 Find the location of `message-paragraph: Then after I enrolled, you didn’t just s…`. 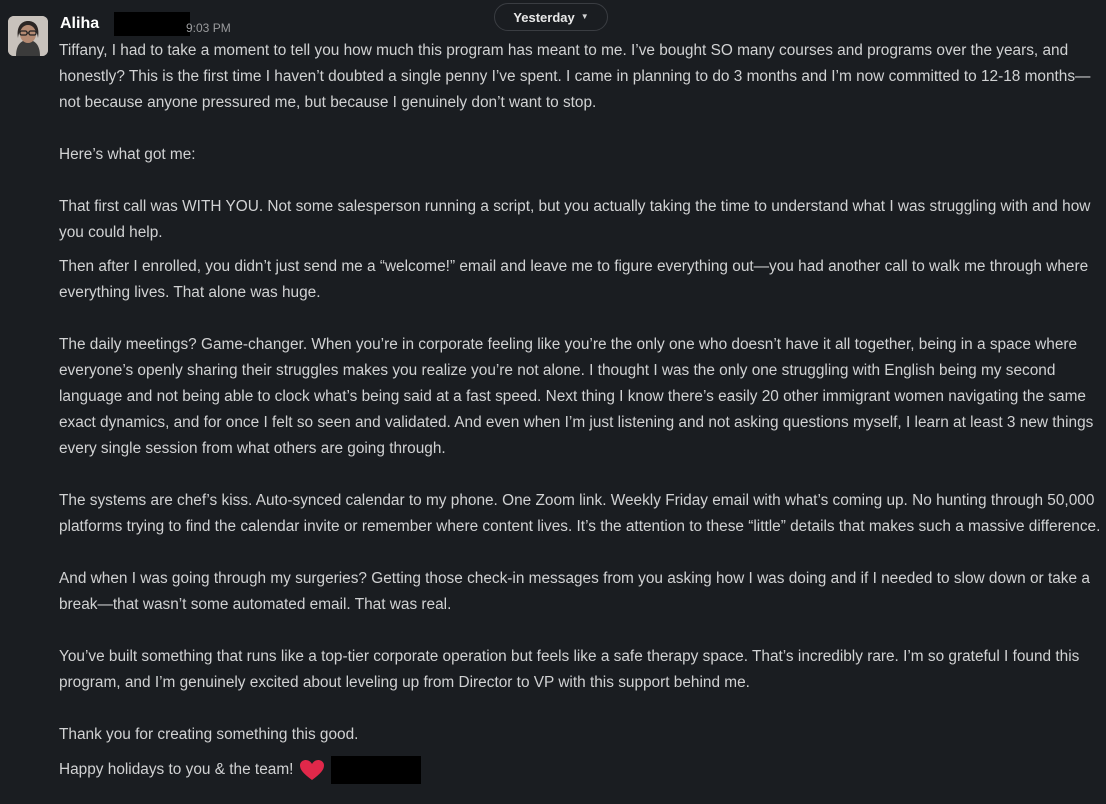

message-paragraph: Then after I enrolled, you didn’t just s… is located at coordinates (574, 279).